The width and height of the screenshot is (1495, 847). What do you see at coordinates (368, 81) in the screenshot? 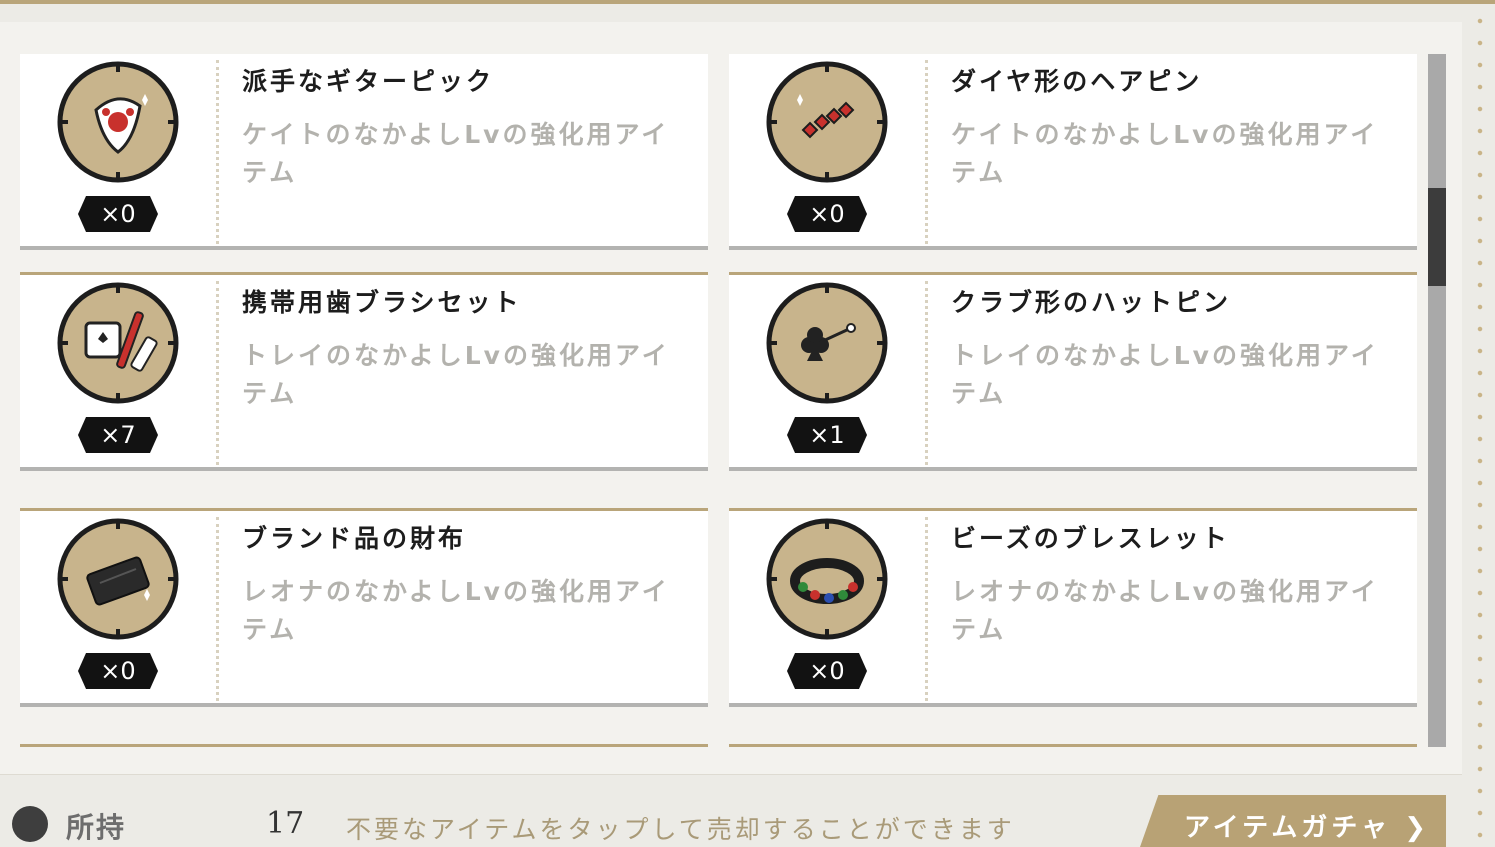
I see `item-name: 派手なギターピック` at bounding box center [368, 81].